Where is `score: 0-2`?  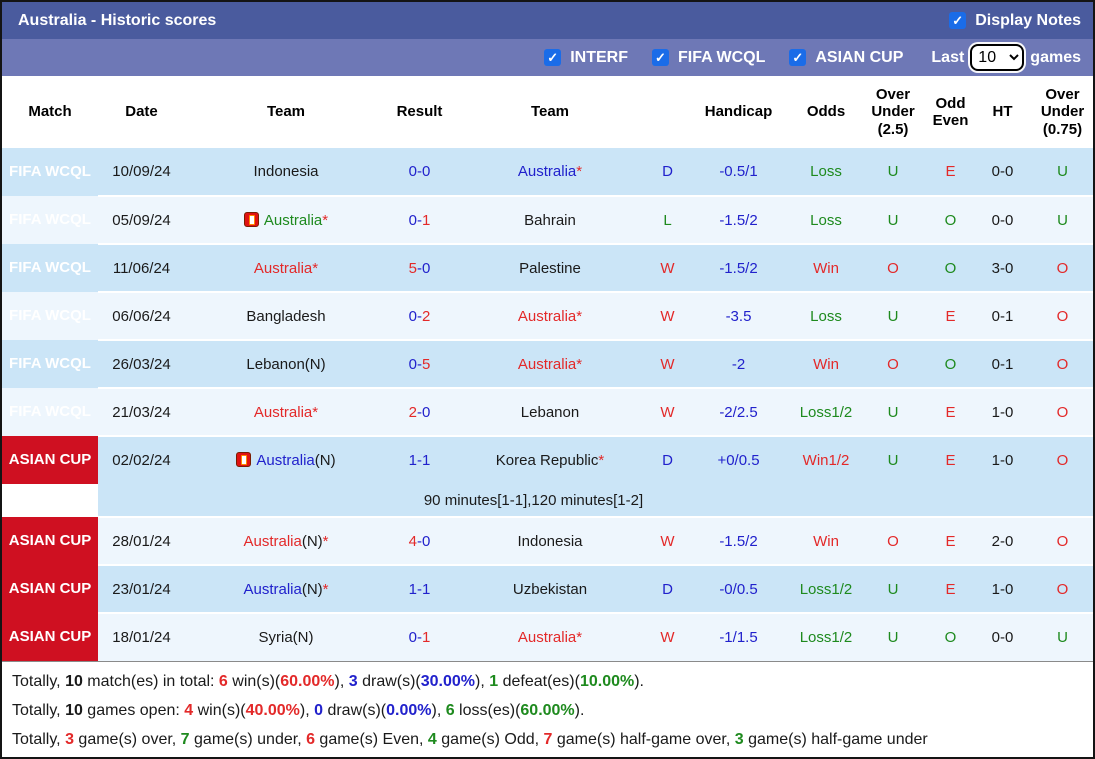
score: 0-2 is located at coordinates (419, 315).